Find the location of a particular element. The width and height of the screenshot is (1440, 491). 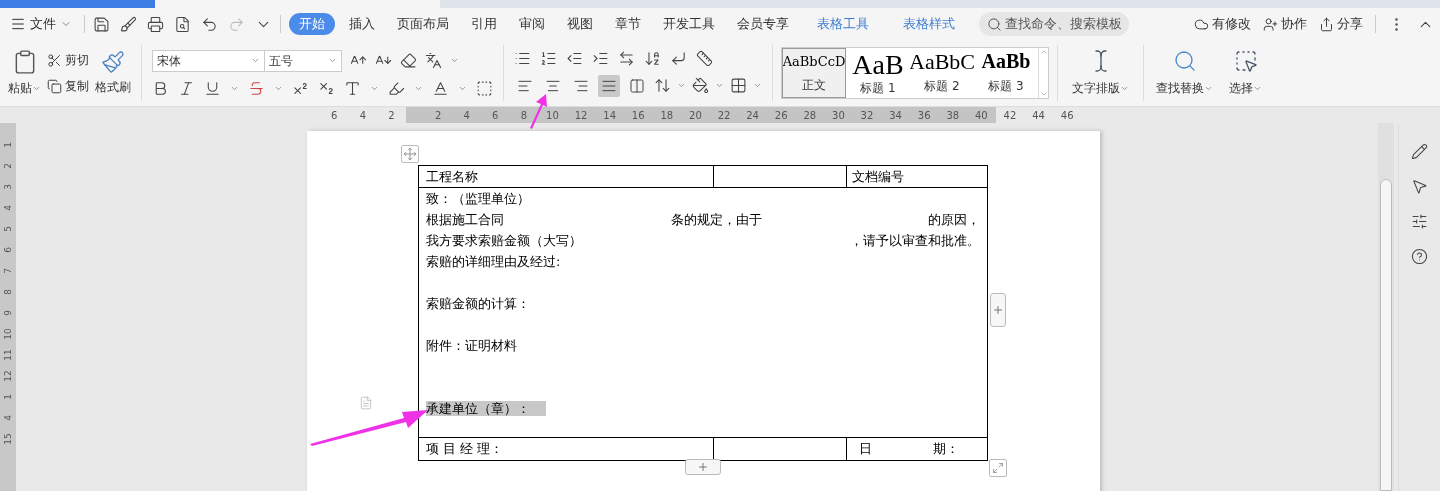

ribbon-tab: 章节 is located at coordinates (628, 24).